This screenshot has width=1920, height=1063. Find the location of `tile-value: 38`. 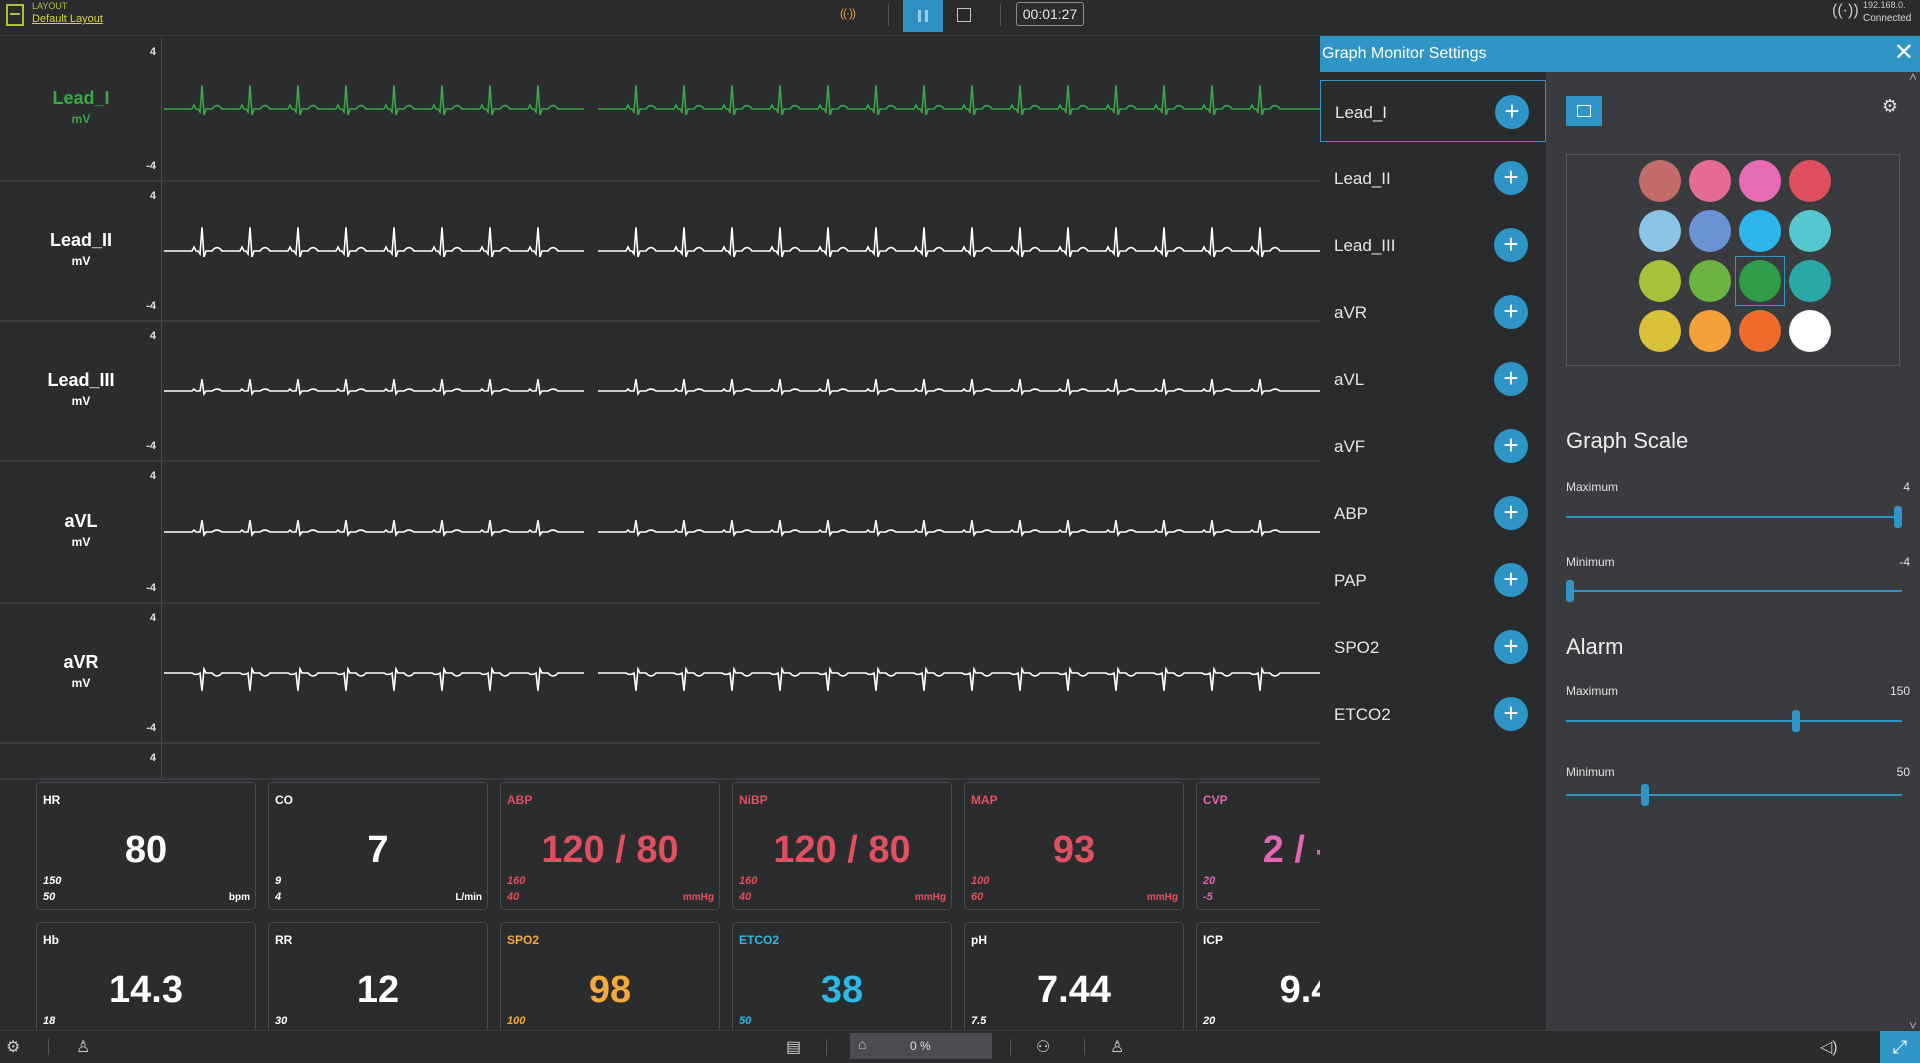

tile-value: 38 is located at coordinates (842, 990).